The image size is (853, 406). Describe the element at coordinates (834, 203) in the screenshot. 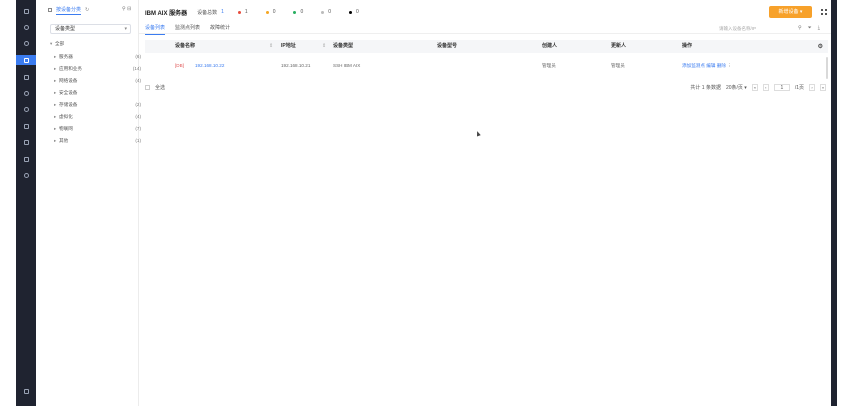

I see `right-edge-strip` at that location.